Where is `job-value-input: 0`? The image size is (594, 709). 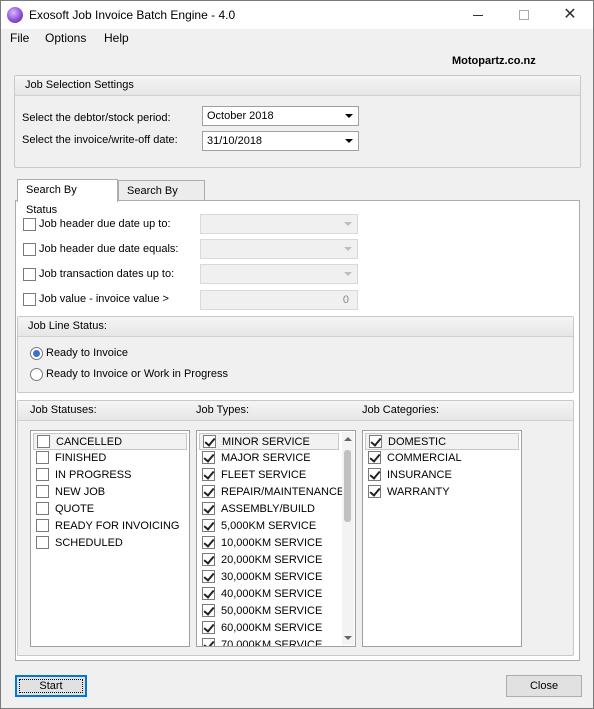
job-value-input: 0 is located at coordinates (279, 300).